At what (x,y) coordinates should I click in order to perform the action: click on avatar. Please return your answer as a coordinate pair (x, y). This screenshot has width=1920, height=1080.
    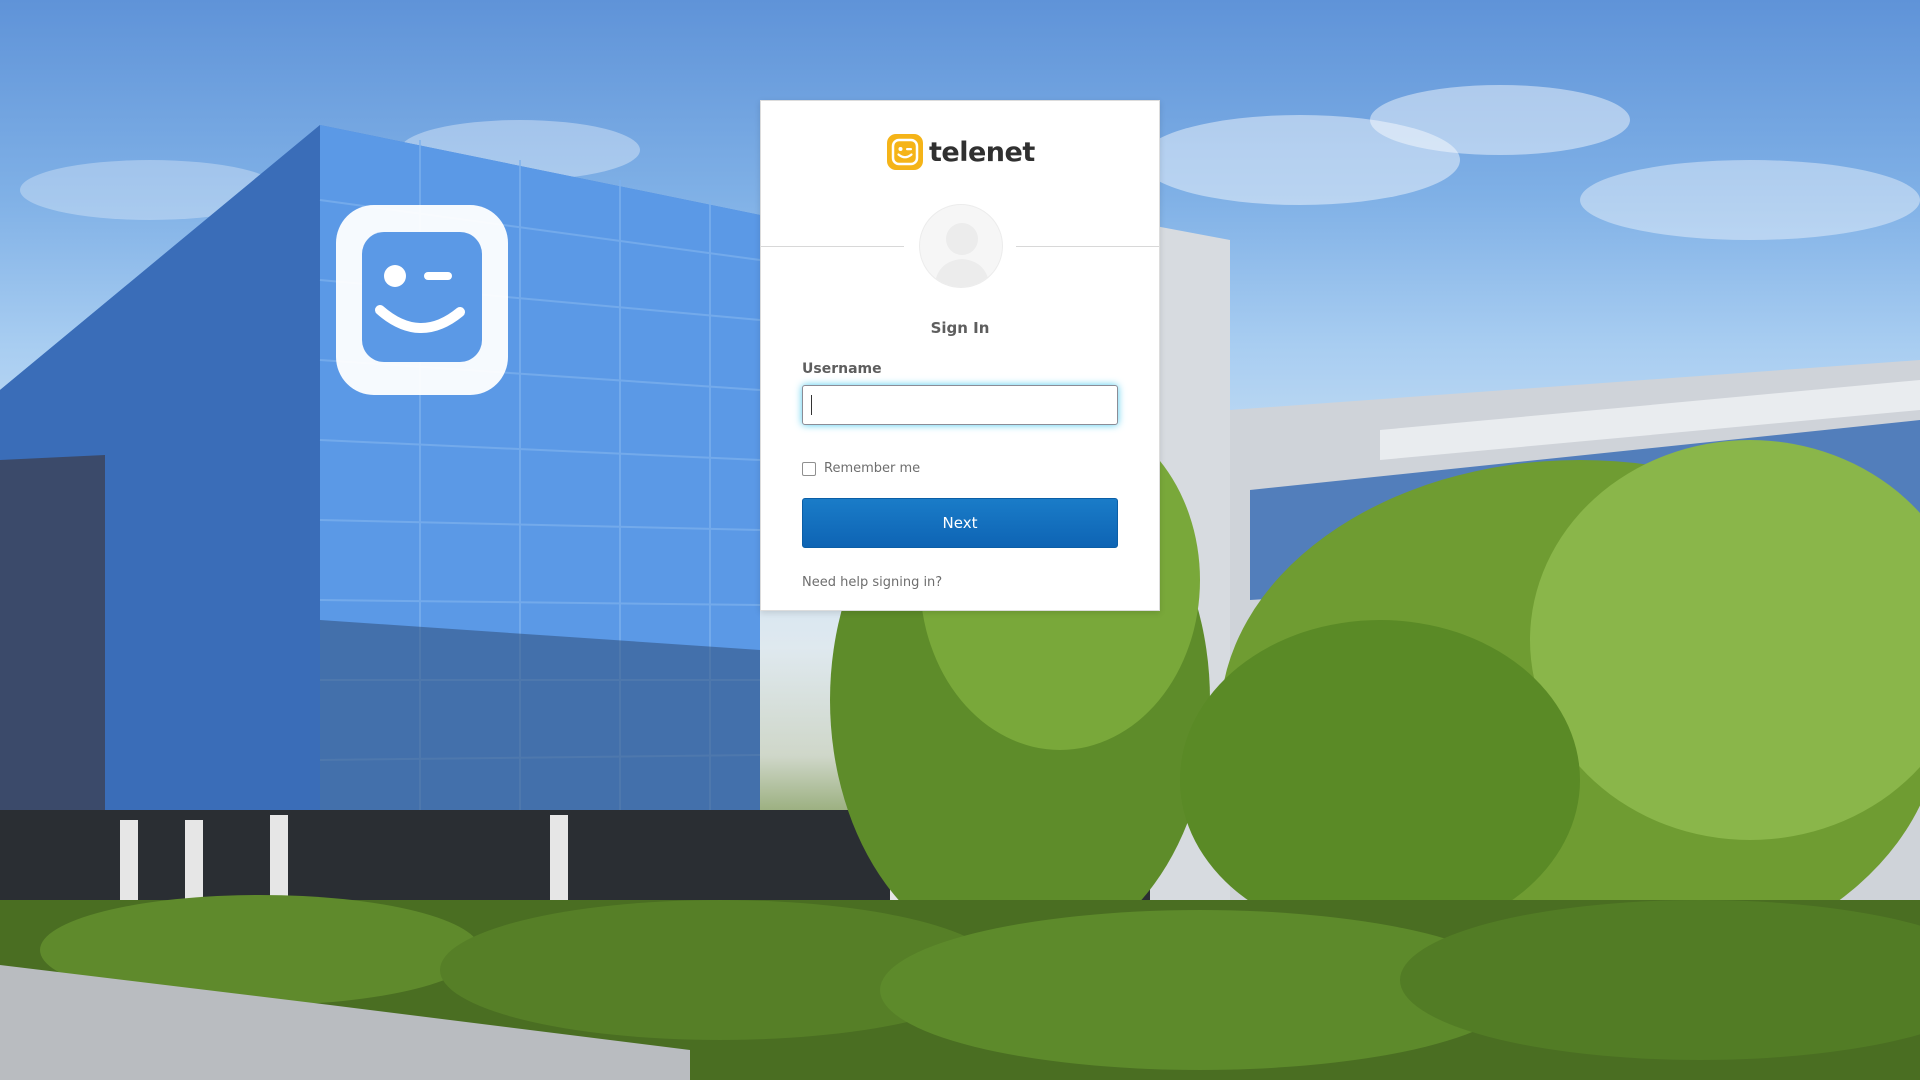
    Looking at the image, I should click on (961, 246).